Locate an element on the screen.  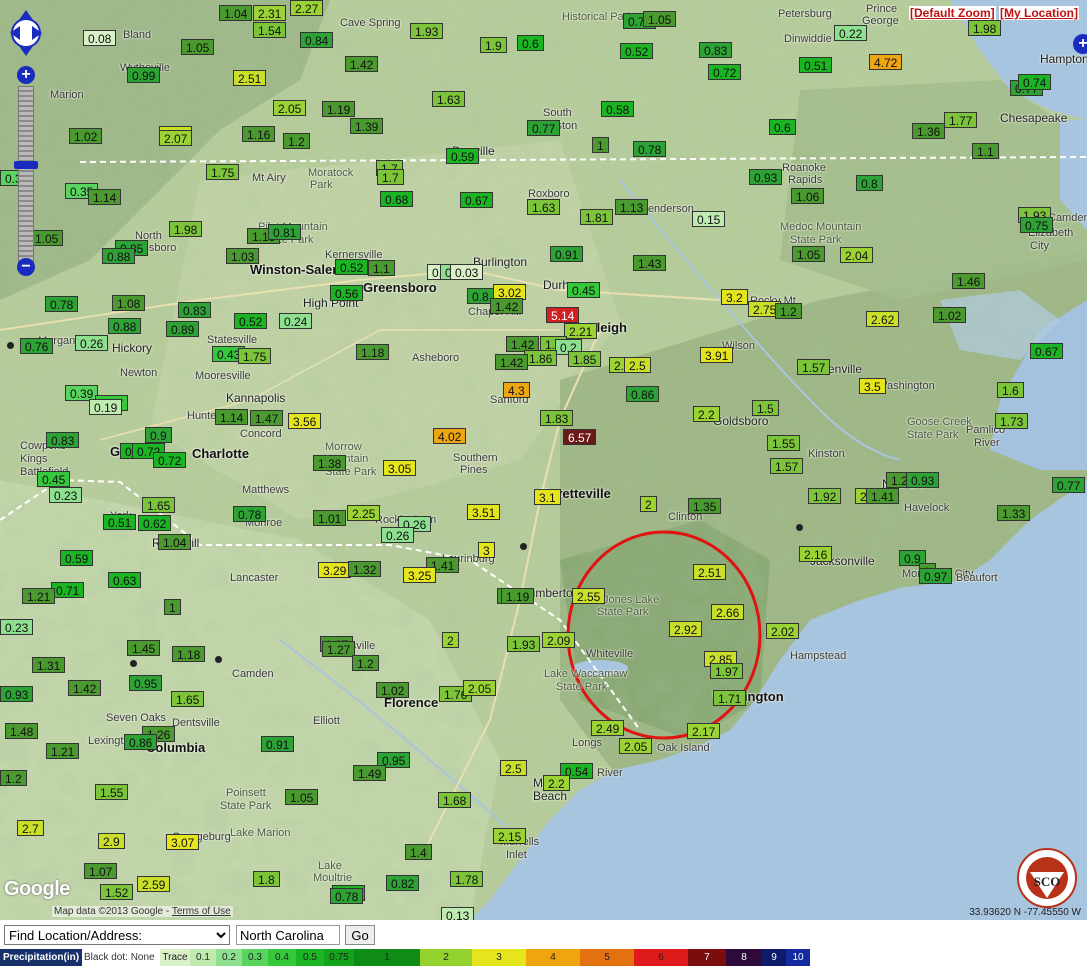
station-precip-box: 2 is located at coordinates (648, 504).